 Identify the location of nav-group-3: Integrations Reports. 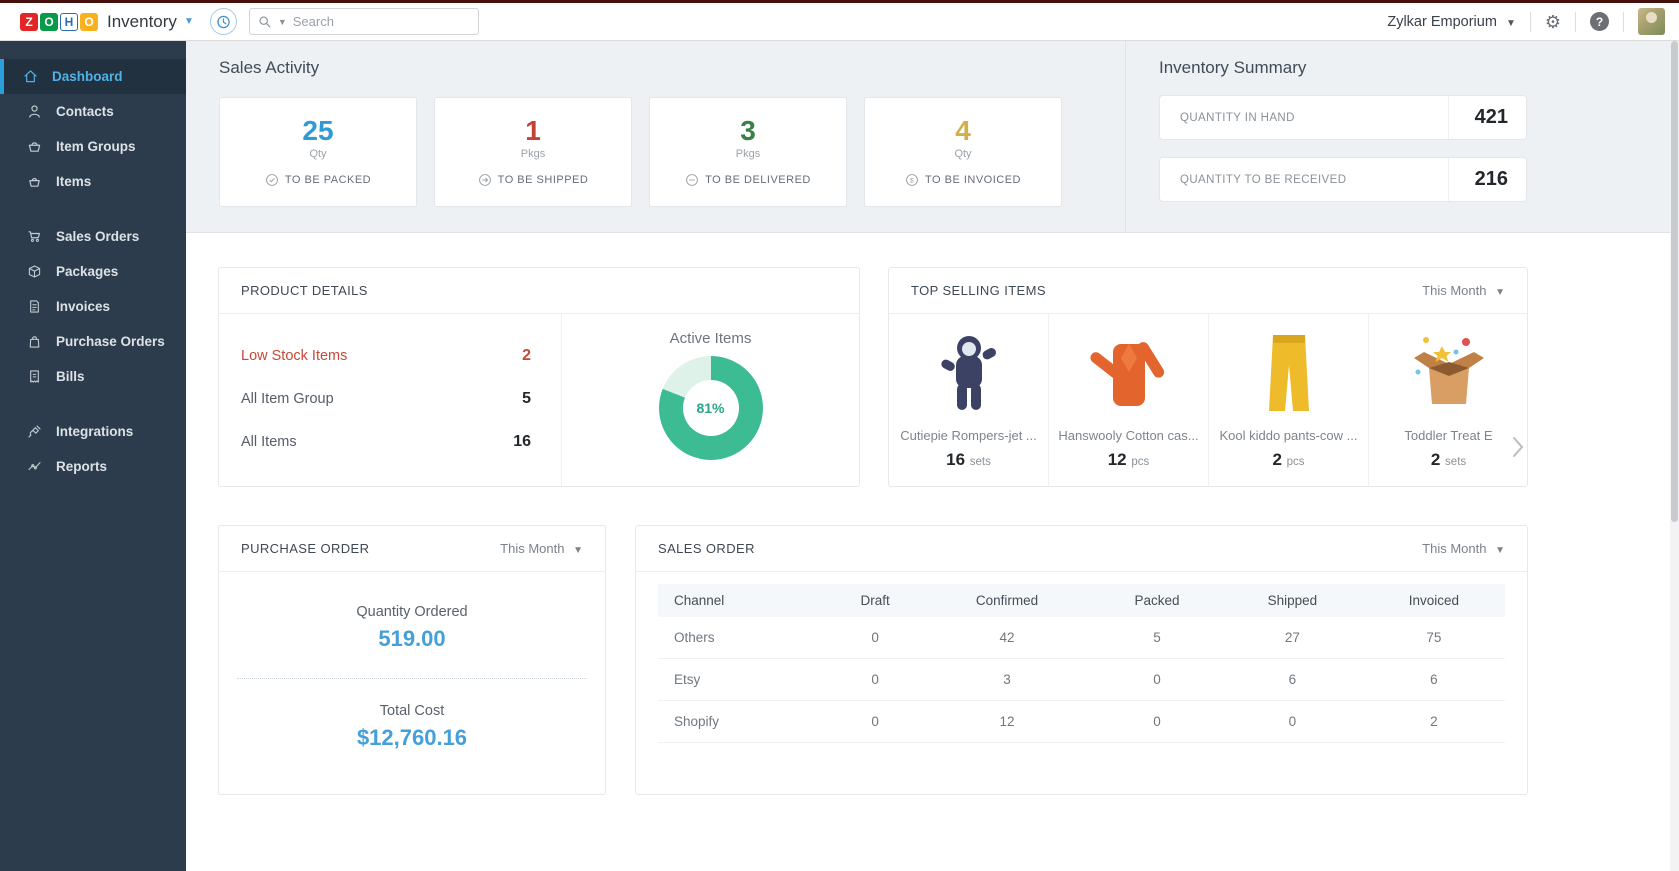
(93, 453).